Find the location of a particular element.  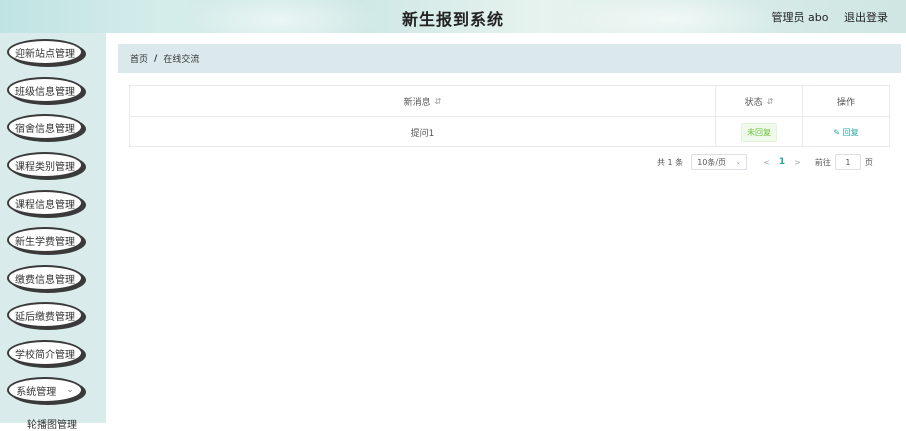

header-bar: 新生报到系统 管理员 abo 退出登录 is located at coordinates (453, 16).